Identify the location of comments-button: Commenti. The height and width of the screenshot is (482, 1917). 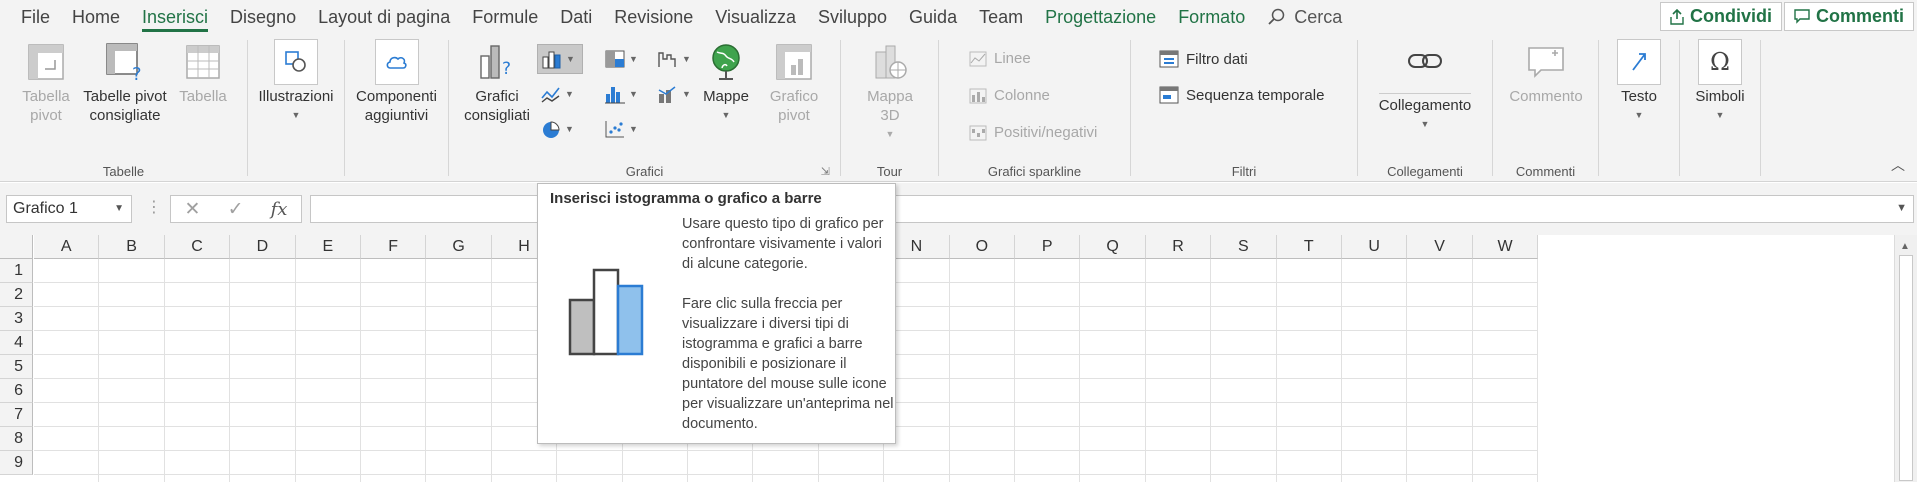
(1849, 16).